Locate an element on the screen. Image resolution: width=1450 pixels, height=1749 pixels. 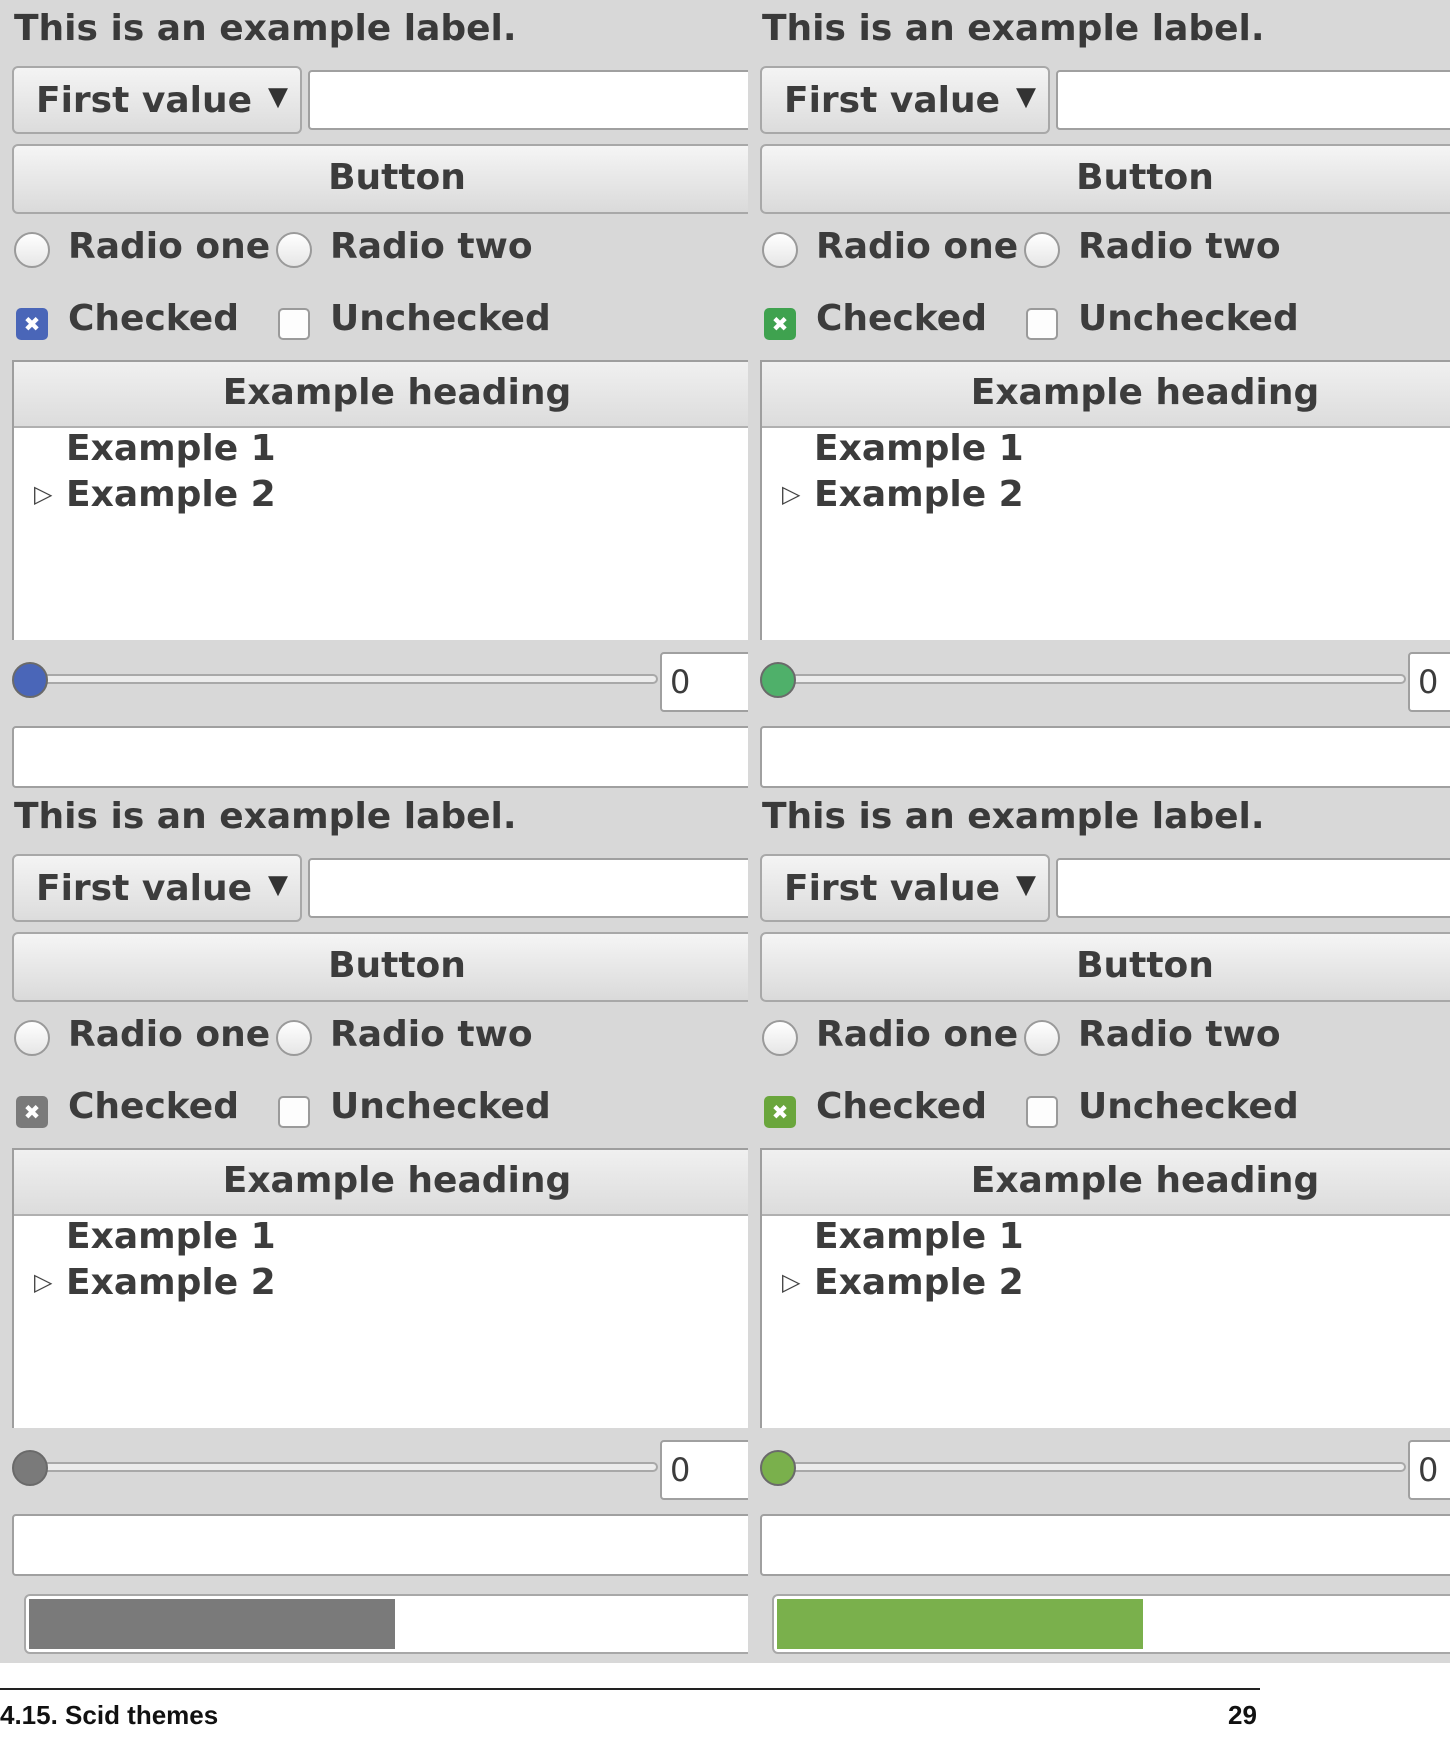
footer-rule is located at coordinates (630, 1689).